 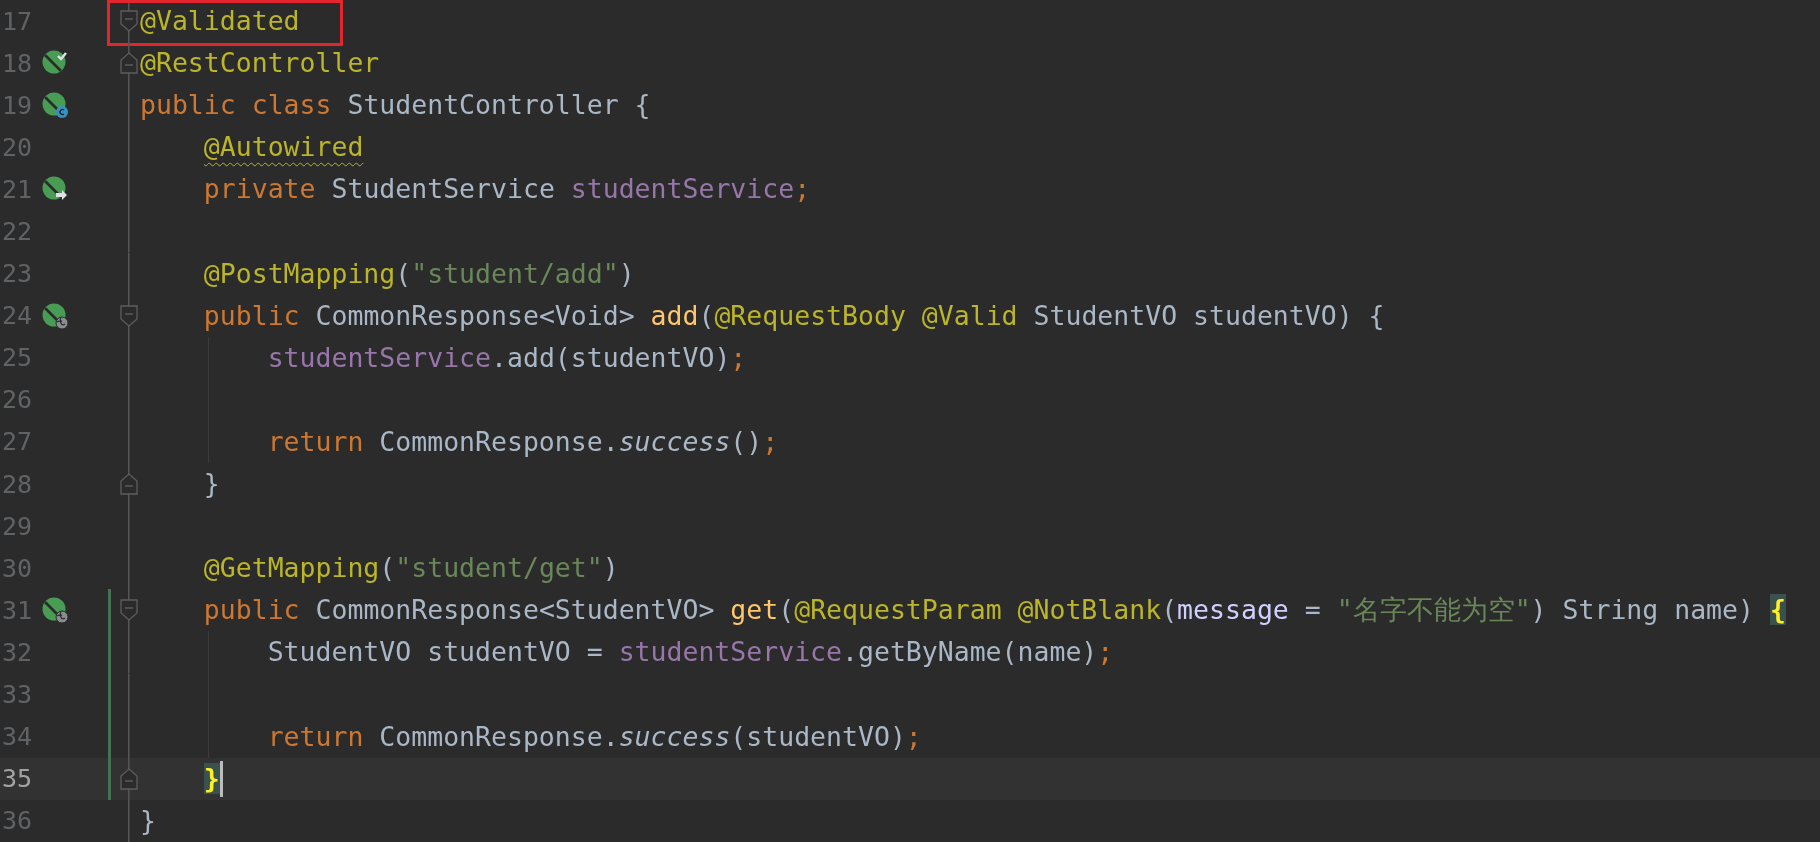 I want to click on bean-class-icon, so click(x=55, y=105).